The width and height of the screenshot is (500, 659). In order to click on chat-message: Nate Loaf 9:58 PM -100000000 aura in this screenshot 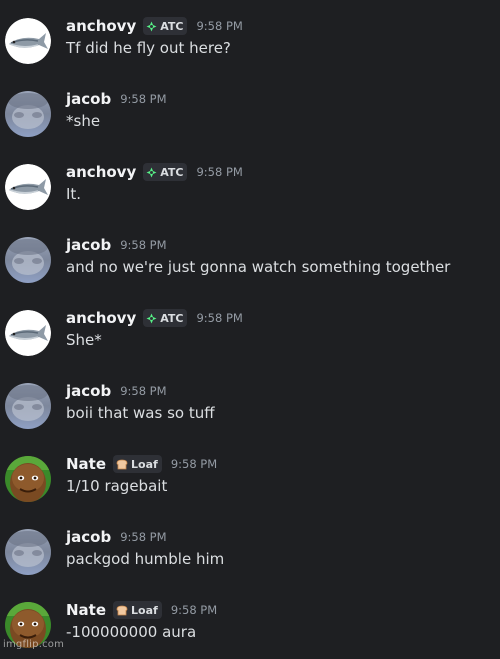, I will do `click(250, 629)`.